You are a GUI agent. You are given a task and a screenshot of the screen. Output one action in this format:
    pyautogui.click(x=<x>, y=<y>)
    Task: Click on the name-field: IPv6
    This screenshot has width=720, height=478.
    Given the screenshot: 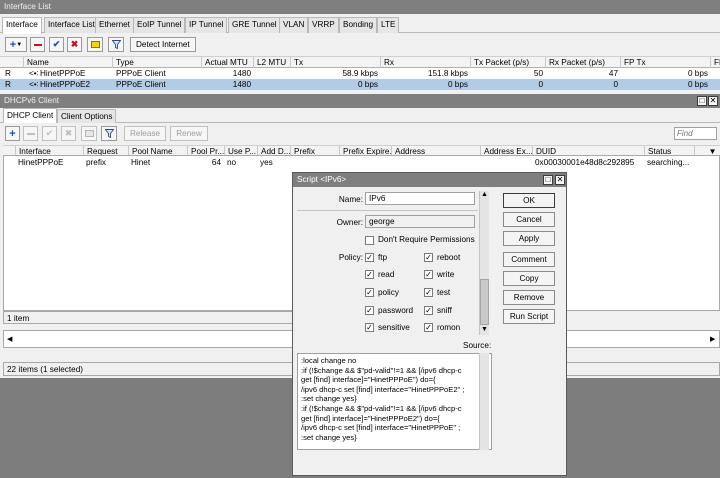 What is the action you would take?
    pyautogui.click(x=420, y=198)
    